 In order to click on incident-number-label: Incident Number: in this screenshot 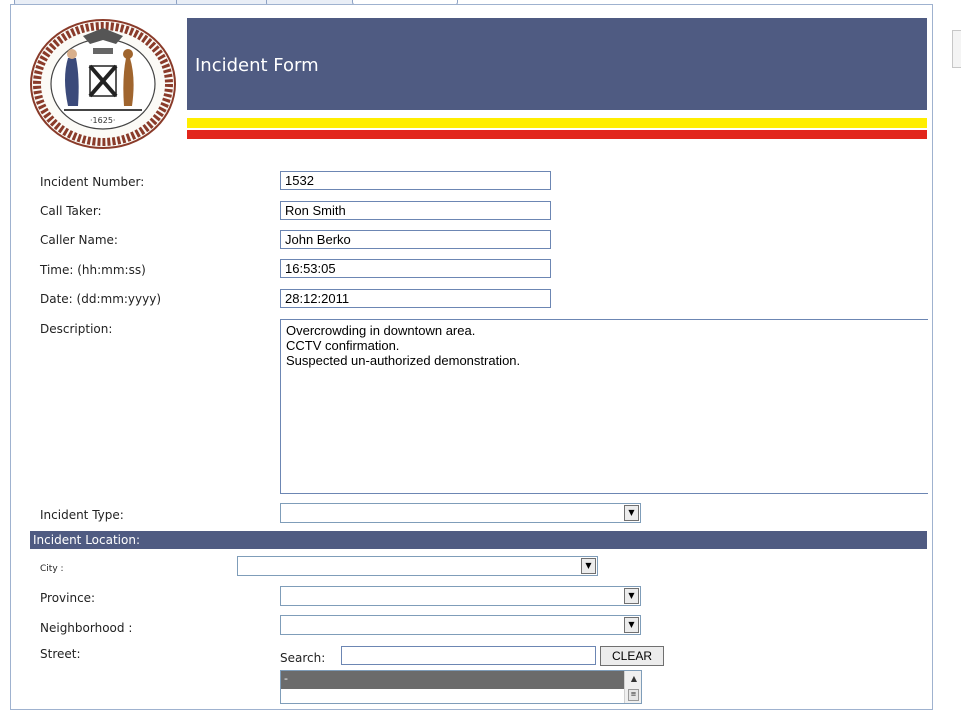, I will do `click(92, 182)`.